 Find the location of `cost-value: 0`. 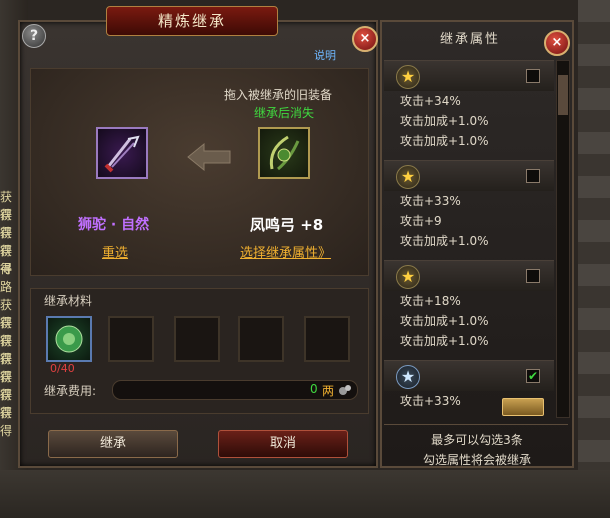

cost-value: 0 is located at coordinates (314, 389).